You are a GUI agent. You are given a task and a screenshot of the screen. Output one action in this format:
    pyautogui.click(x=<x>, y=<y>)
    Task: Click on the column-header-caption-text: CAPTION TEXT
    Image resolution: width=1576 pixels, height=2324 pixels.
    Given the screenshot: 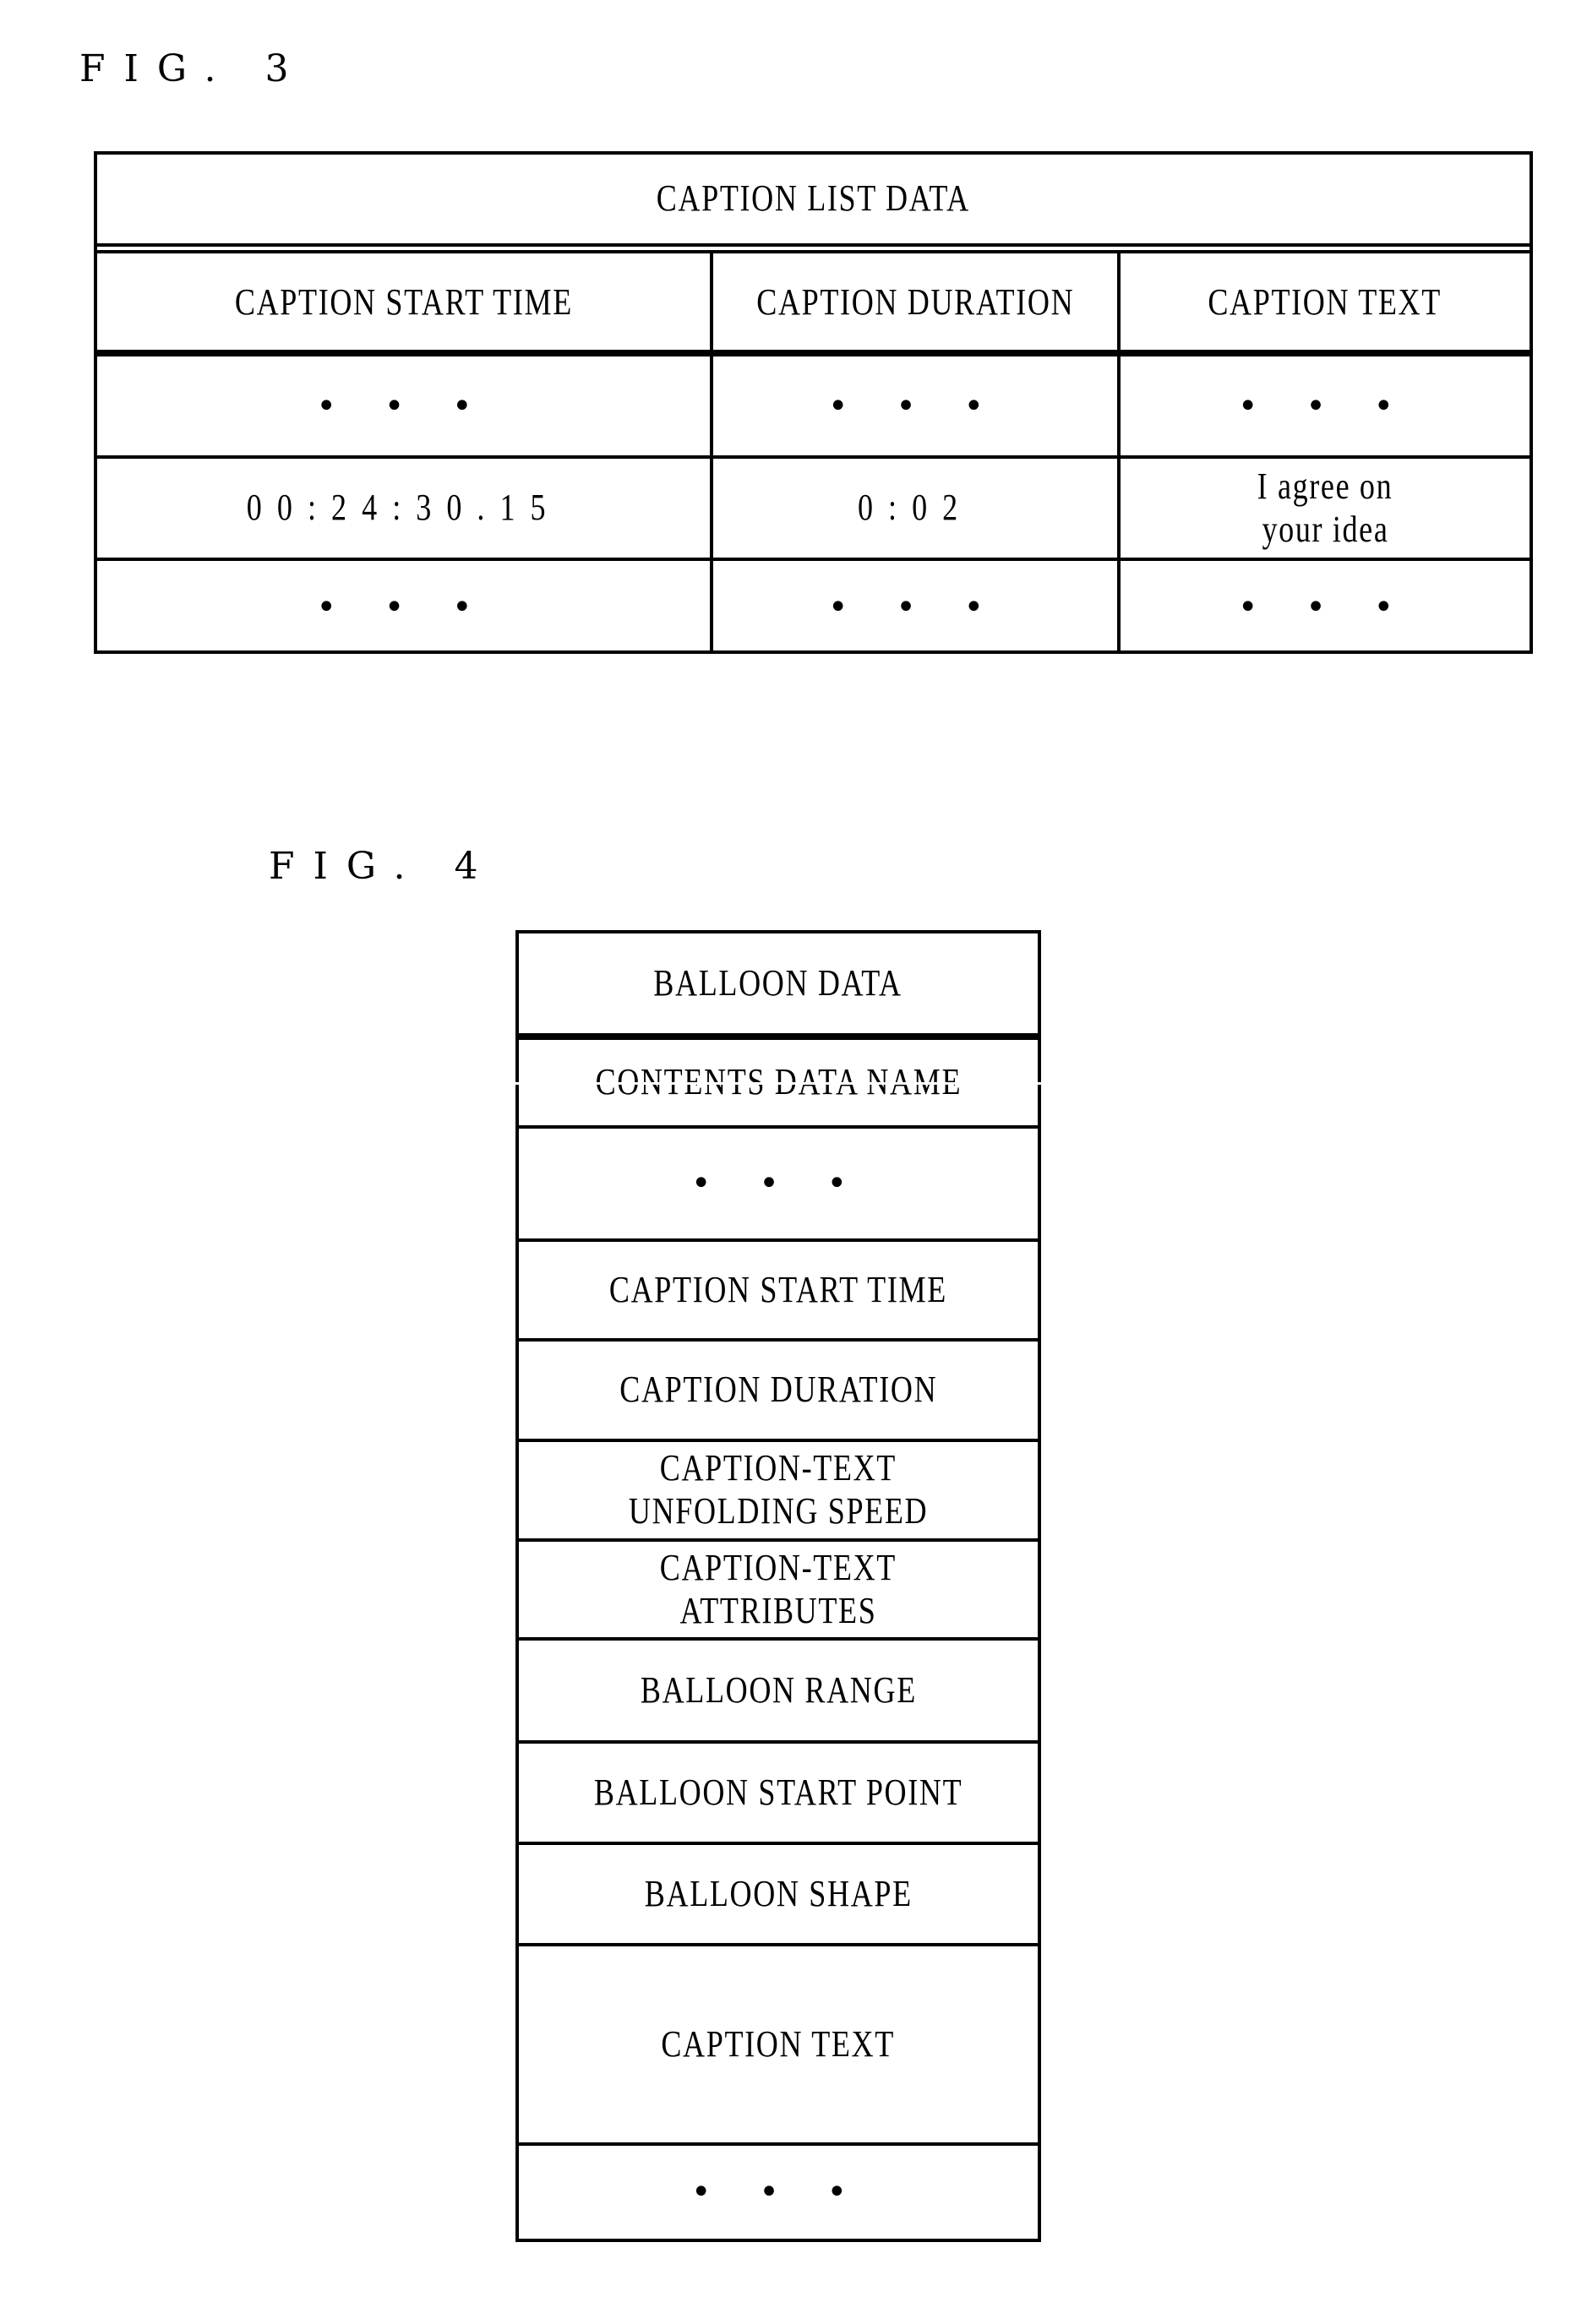 What is the action you would take?
    pyautogui.click(x=1325, y=302)
    